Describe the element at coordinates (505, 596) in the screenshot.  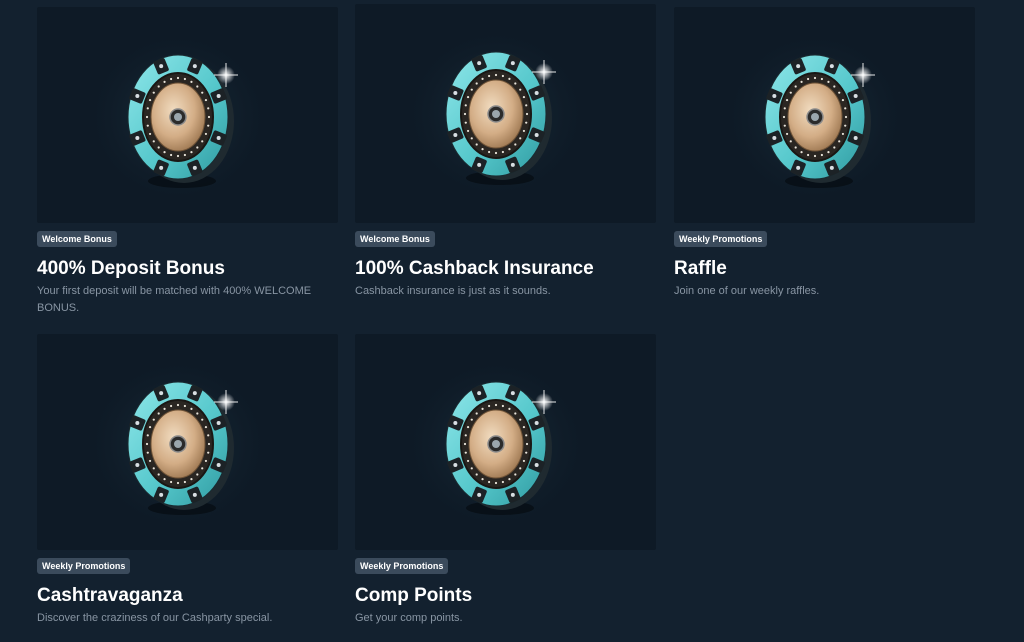
I see `promo-title: Comp Points` at that location.